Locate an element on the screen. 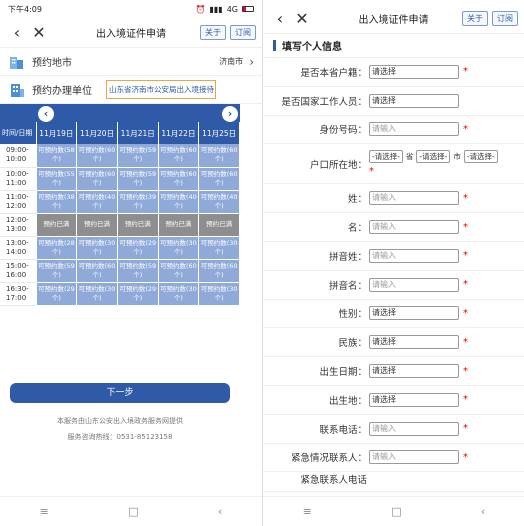 Image resolution: width=524 pixels, height=526 pixels. prev-week-icon: ‹ is located at coordinates (46, 114).